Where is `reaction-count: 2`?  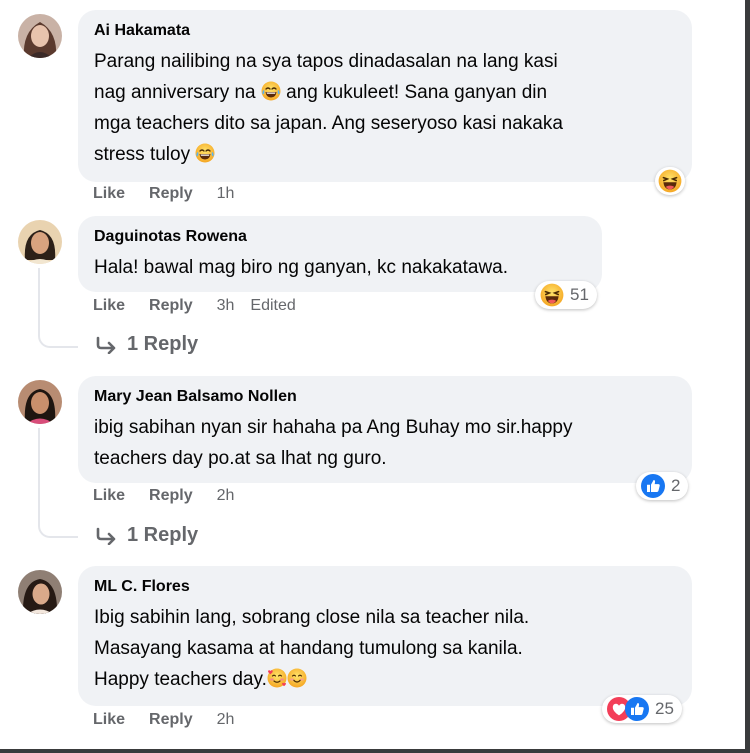
reaction-count: 2 is located at coordinates (676, 485).